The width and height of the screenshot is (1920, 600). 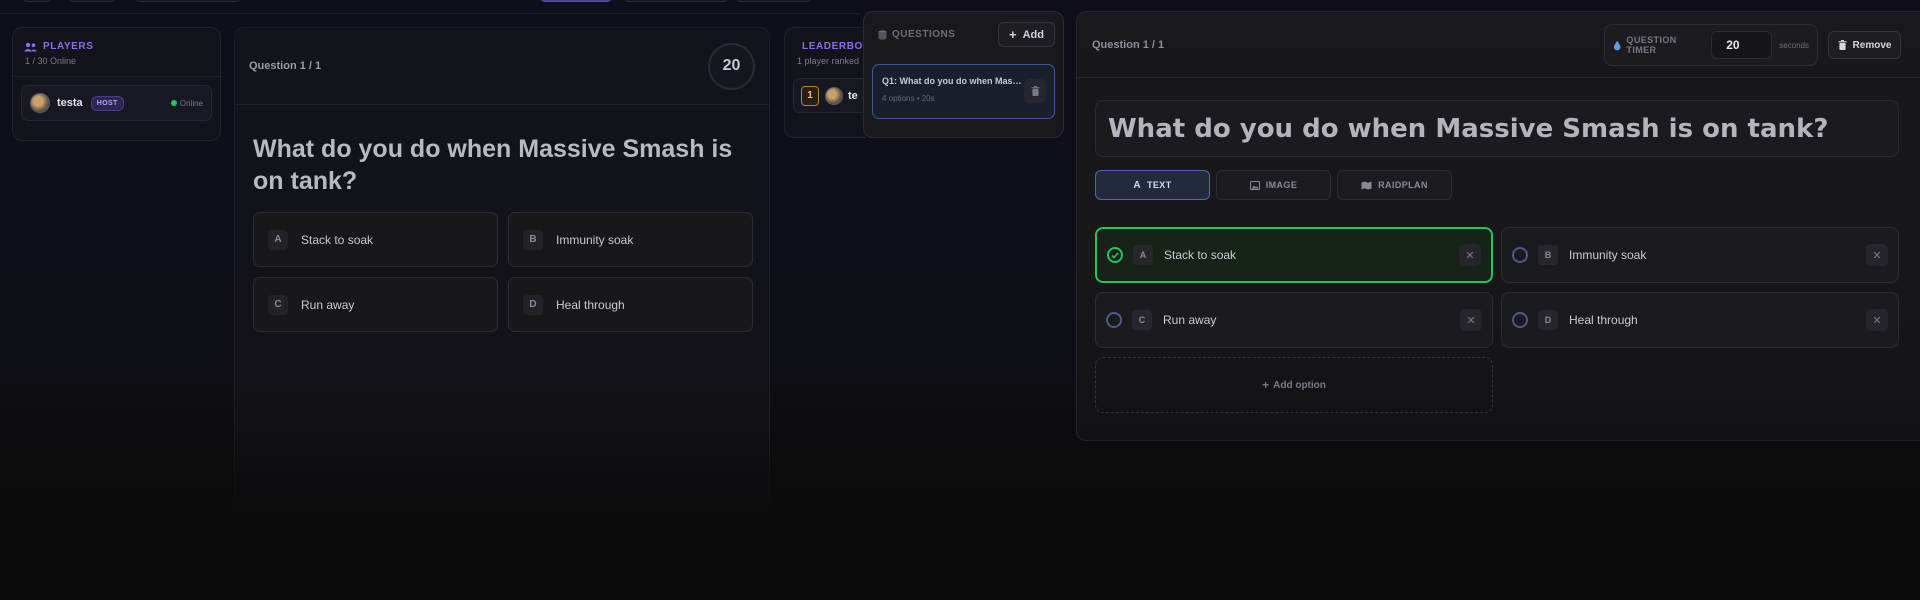 What do you see at coordinates (1603, 320) in the screenshot?
I see `option-label-input: Heal through` at bounding box center [1603, 320].